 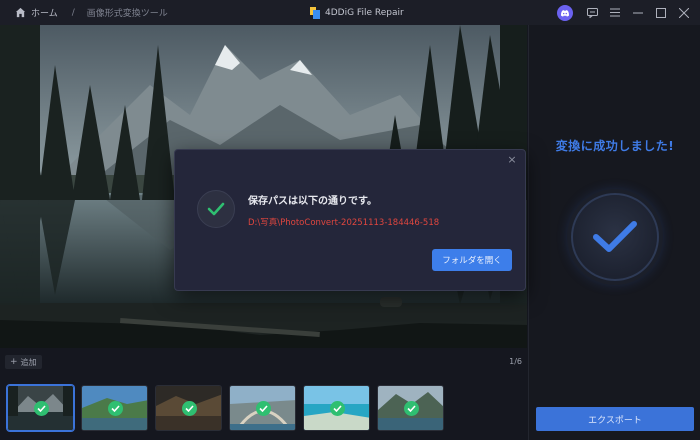 What do you see at coordinates (14, 362) in the screenshot?
I see `plus-icon: +` at bounding box center [14, 362].